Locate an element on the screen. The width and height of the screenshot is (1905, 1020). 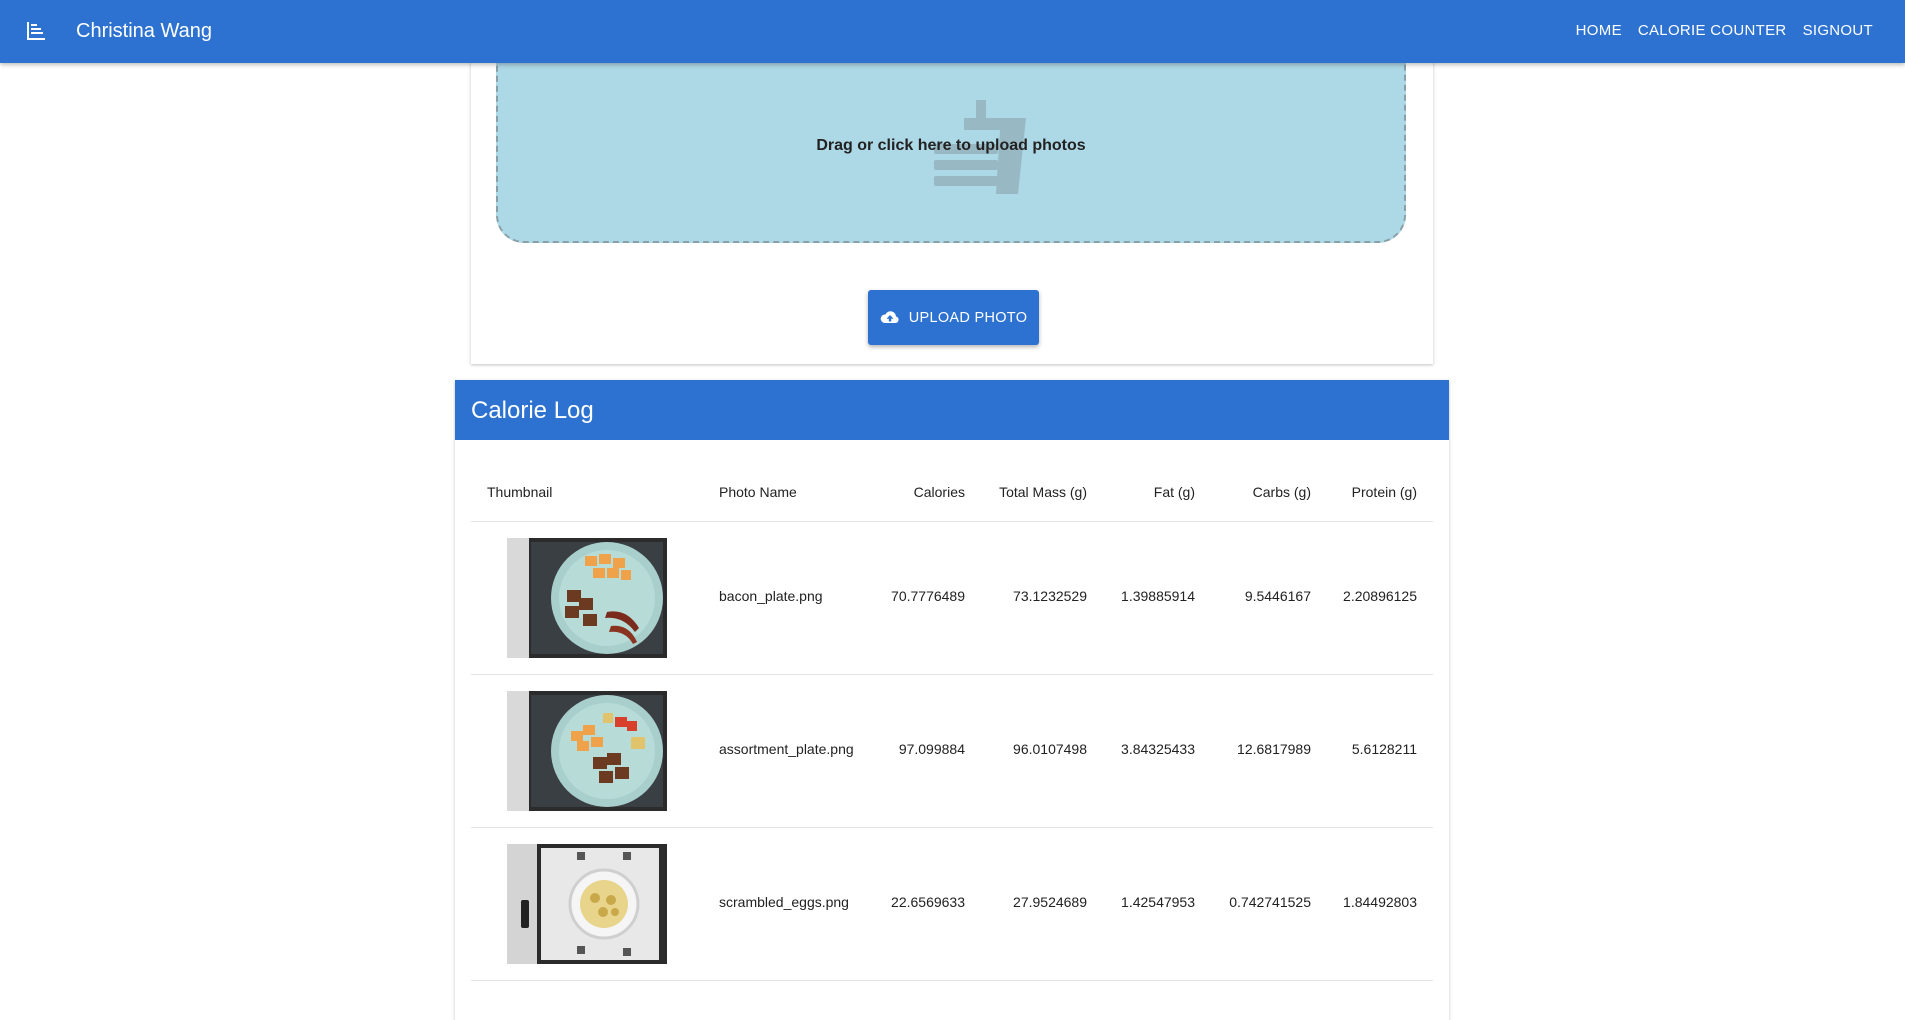
nav-calorie-counter: CALORIE COUNTER is located at coordinates (1712, 31).